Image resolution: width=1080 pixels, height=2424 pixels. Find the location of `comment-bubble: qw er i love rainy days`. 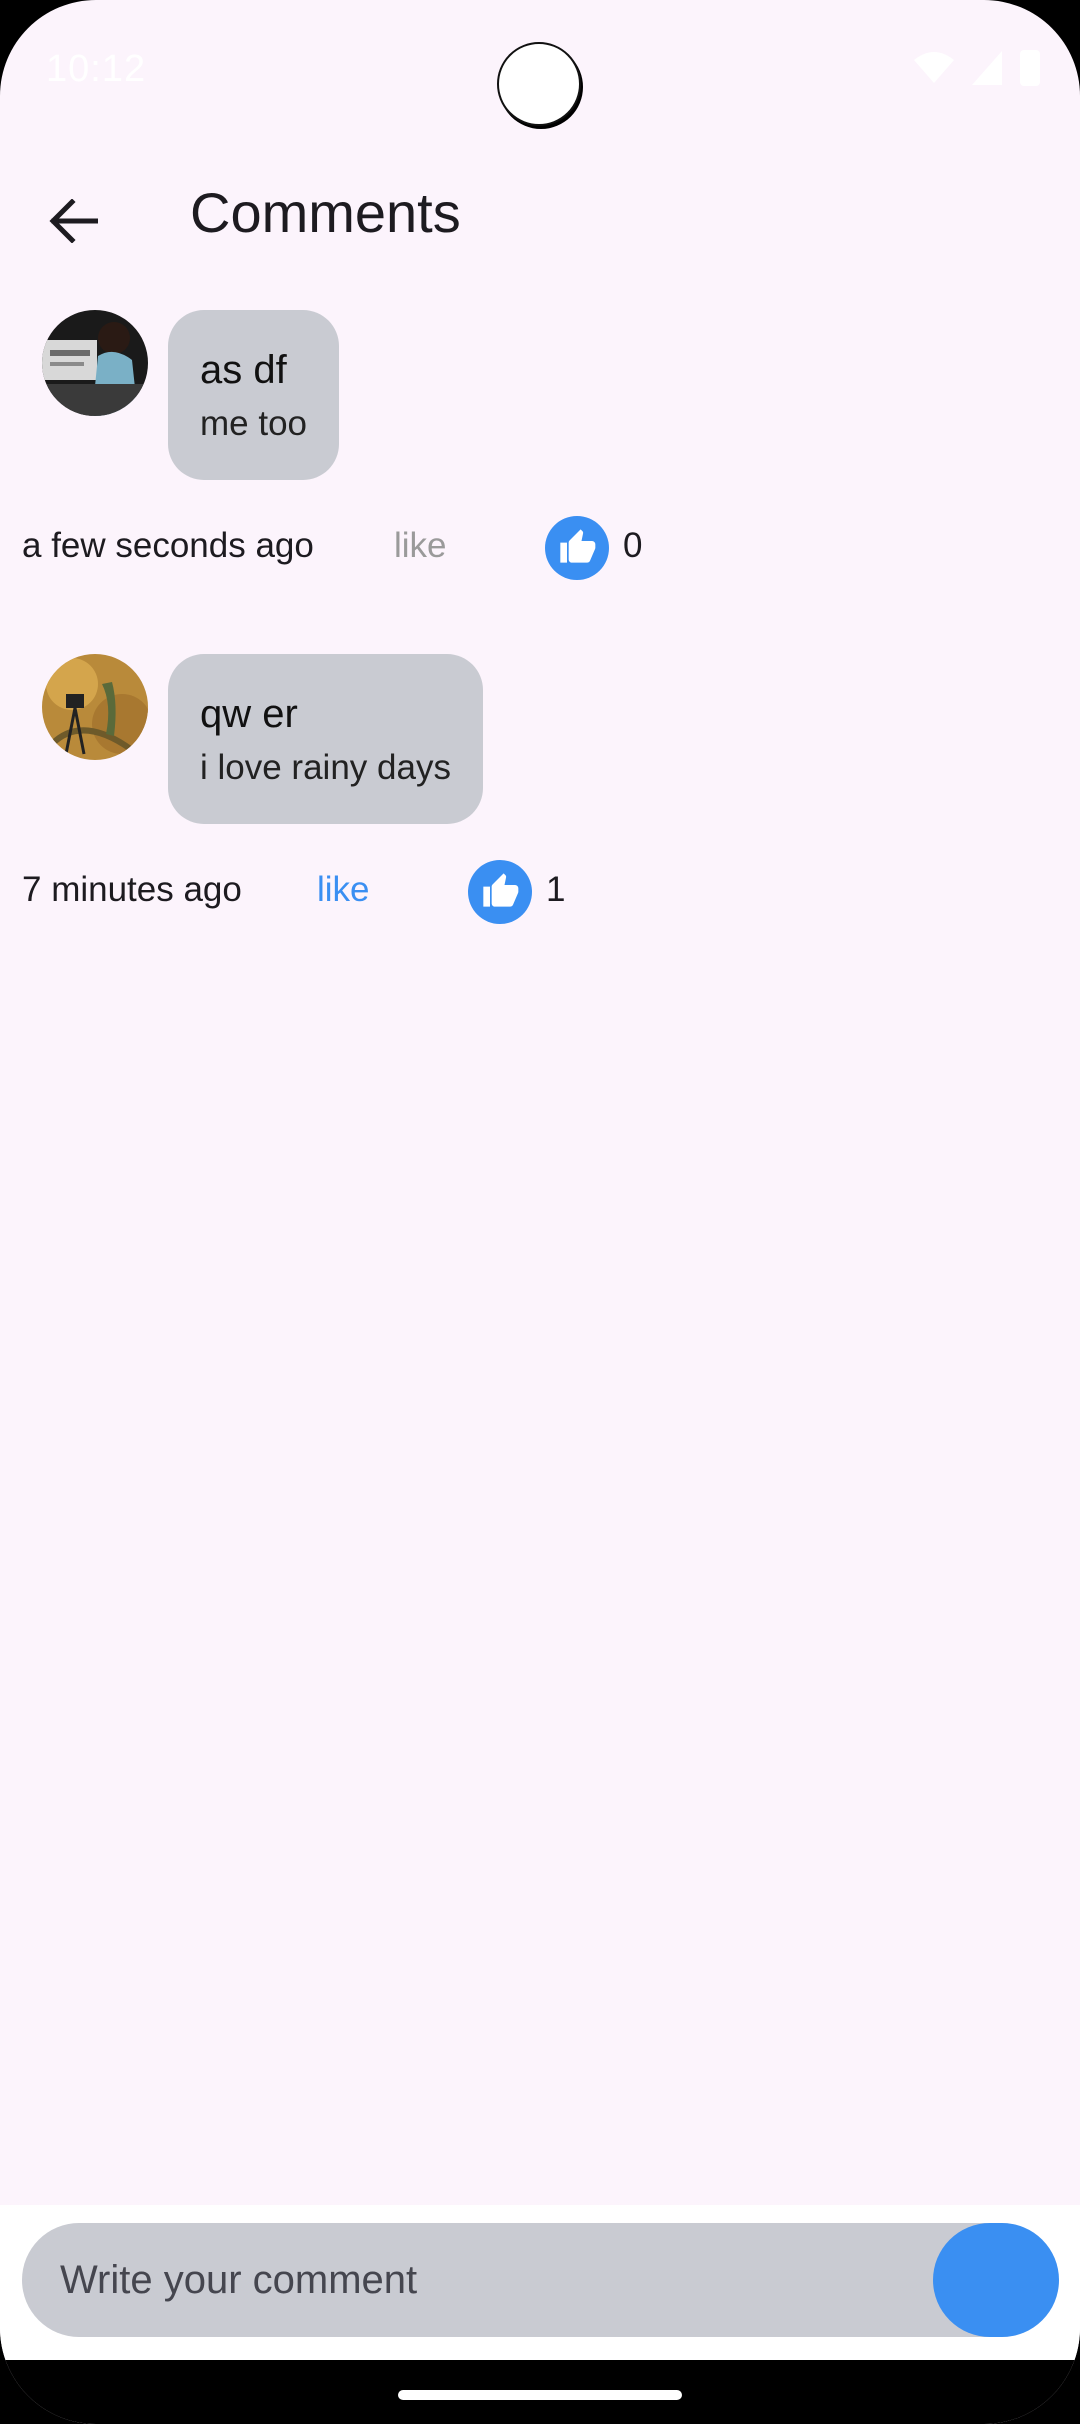

comment-bubble: qw er i love rainy days is located at coordinates (325, 739).